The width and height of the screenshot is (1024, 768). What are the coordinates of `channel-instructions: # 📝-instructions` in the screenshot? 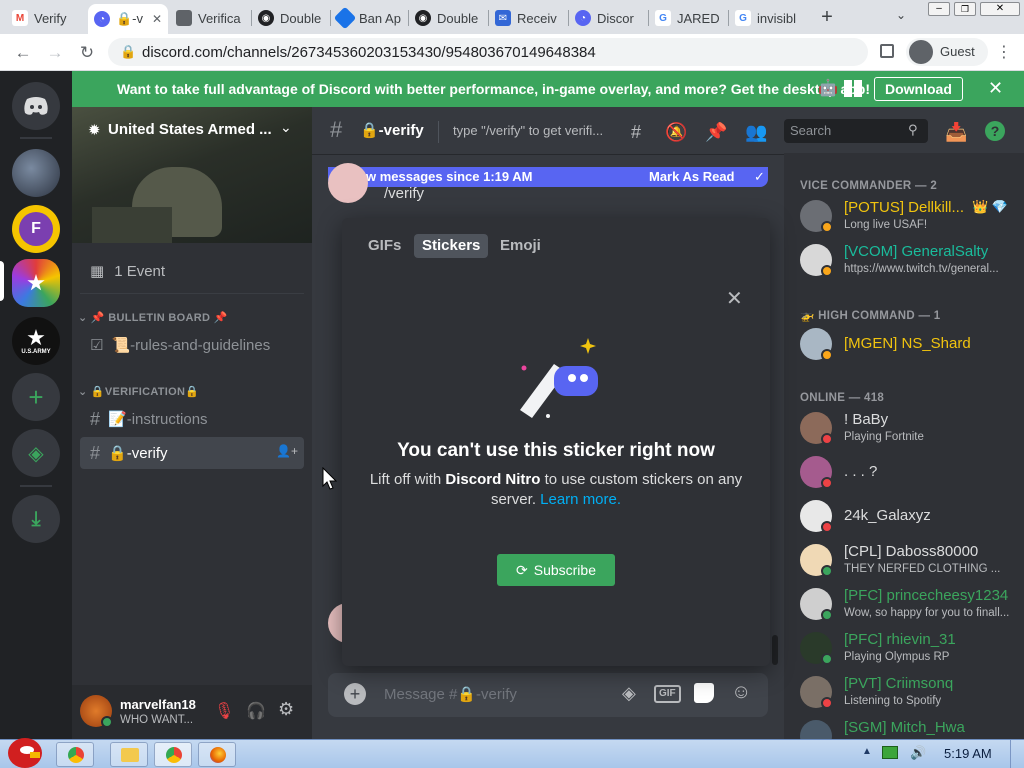 It's located at (192, 419).